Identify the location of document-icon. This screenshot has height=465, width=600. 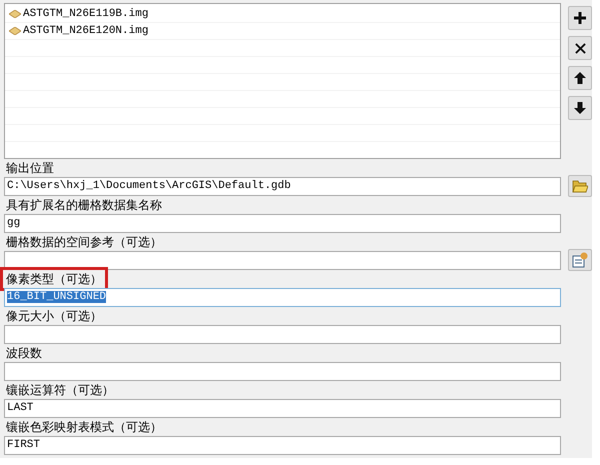
(580, 260).